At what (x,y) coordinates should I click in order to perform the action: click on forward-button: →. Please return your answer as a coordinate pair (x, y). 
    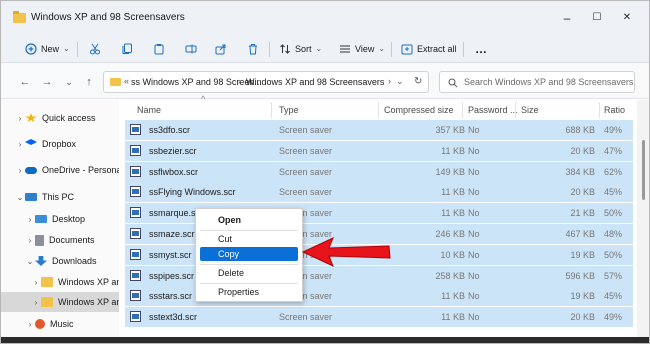
    Looking at the image, I should click on (47, 82).